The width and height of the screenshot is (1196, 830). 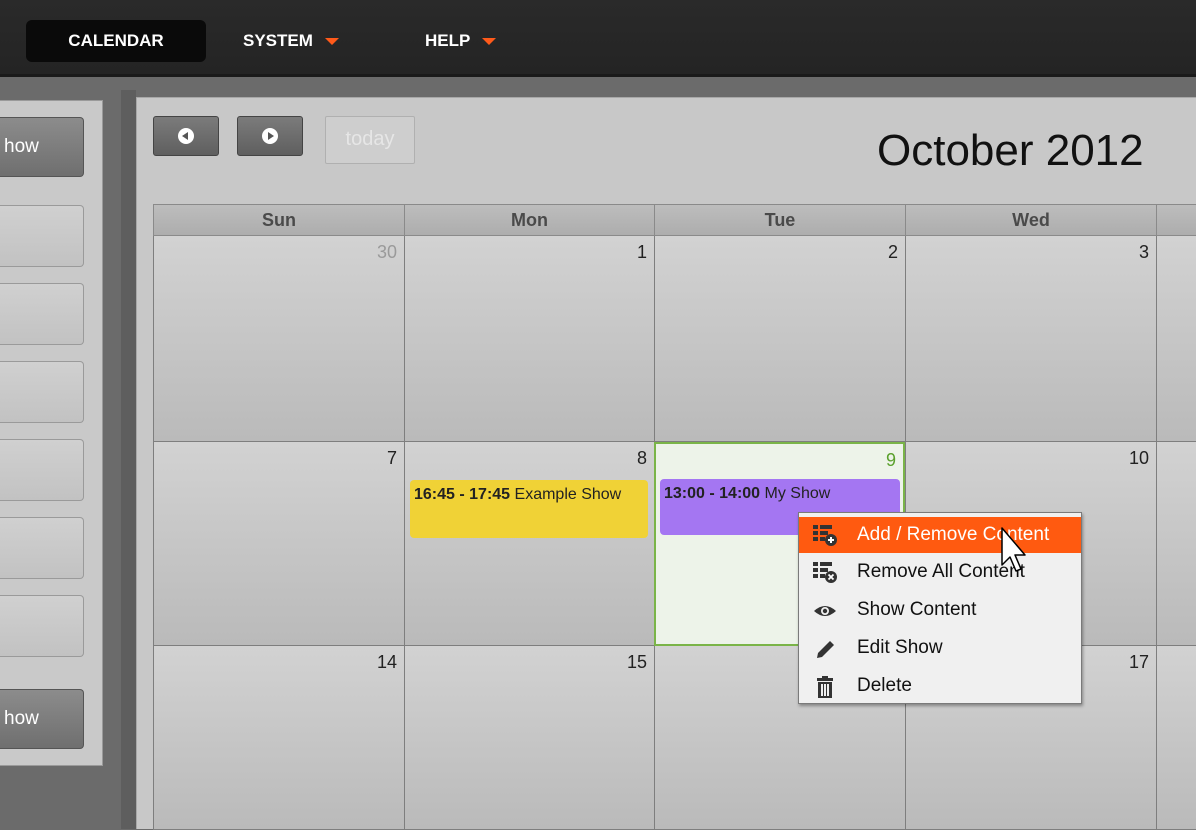 What do you see at coordinates (779, 339) in the screenshot?
I see `day-cell: 2` at bounding box center [779, 339].